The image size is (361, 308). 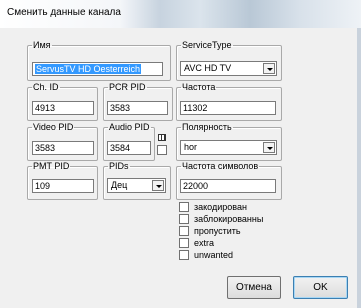 I want to click on title-bar: Сменить данные канала, so click(x=180, y=14).